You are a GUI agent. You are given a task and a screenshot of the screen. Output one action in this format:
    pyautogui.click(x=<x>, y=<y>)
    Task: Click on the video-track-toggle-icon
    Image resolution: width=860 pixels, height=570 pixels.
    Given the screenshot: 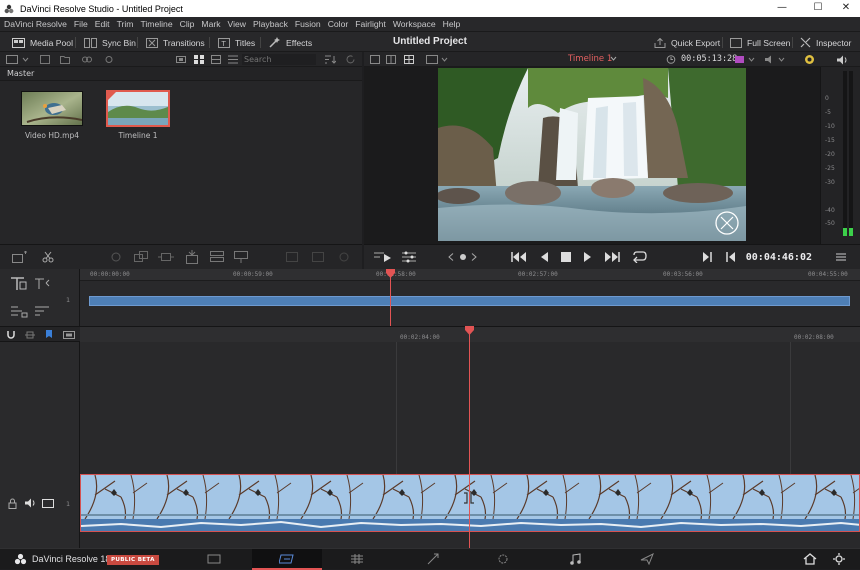 What is the action you would take?
    pyautogui.click(x=48, y=503)
    